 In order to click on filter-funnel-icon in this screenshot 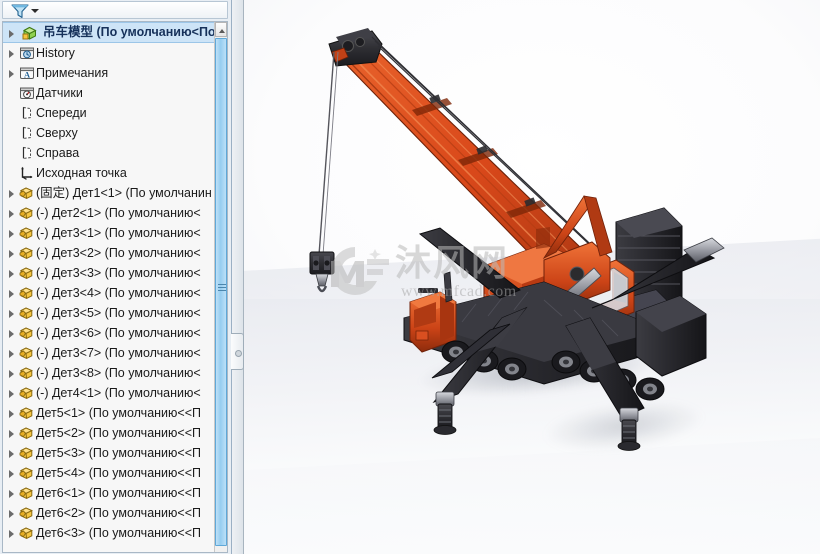, I will do `click(20, 11)`.